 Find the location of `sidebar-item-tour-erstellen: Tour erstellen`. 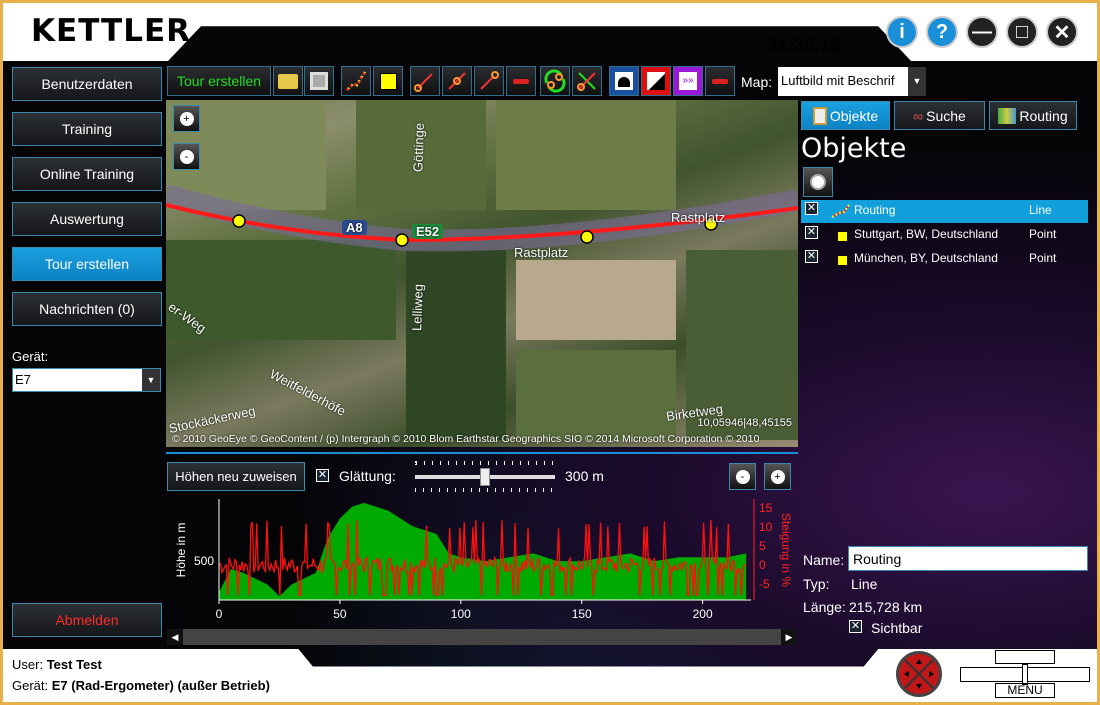

sidebar-item-tour-erstellen: Tour erstellen is located at coordinates (87, 264).